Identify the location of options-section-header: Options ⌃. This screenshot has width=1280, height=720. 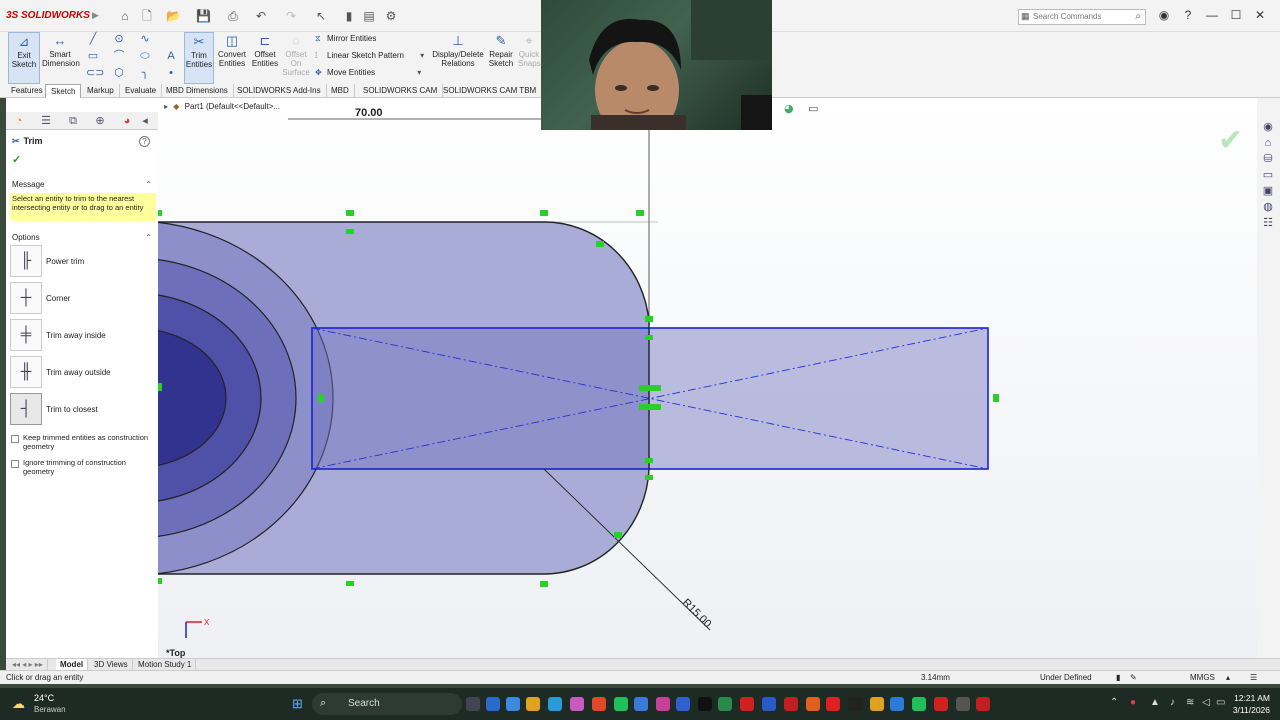
(82, 237).